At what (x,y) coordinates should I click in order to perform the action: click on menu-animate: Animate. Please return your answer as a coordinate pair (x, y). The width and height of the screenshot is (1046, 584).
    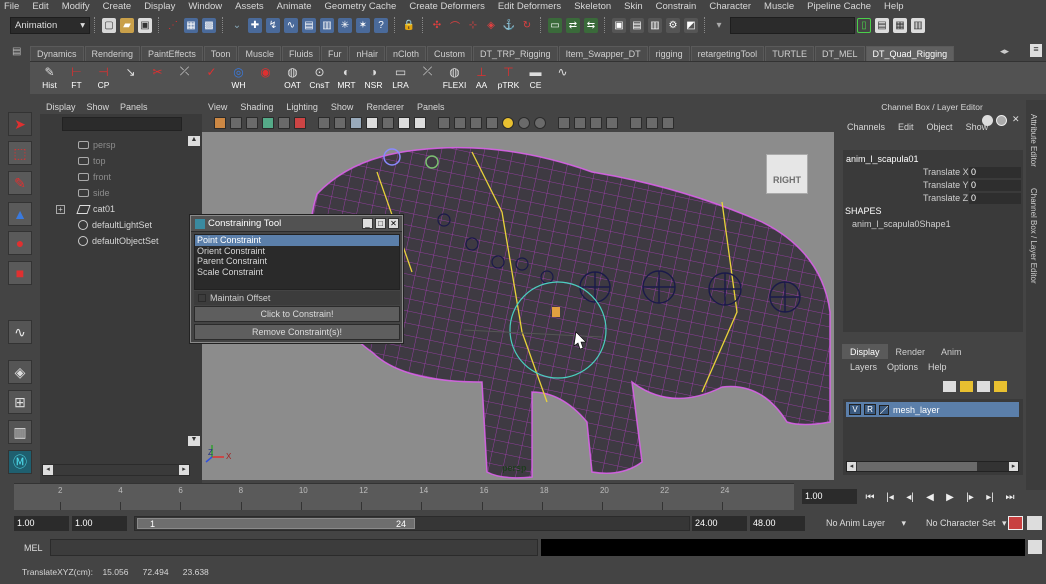
    Looking at the image, I should click on (294, 6).